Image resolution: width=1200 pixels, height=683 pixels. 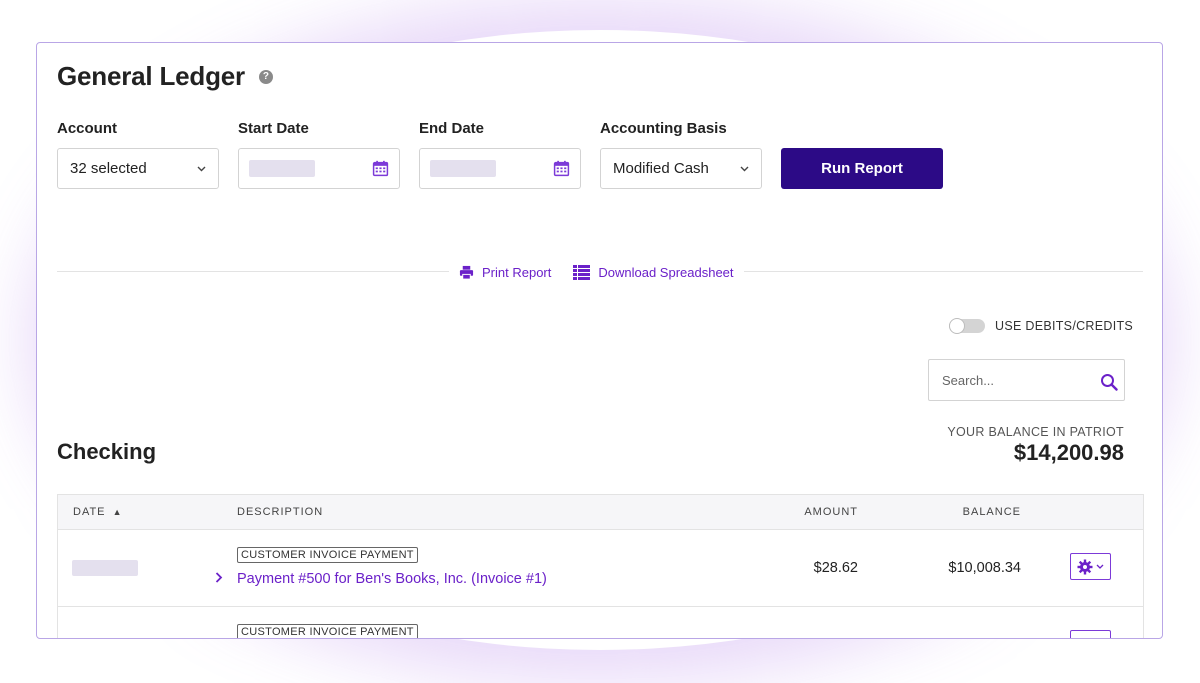 I want to click on end-date-label: End Date, so click(x=452, y=128).